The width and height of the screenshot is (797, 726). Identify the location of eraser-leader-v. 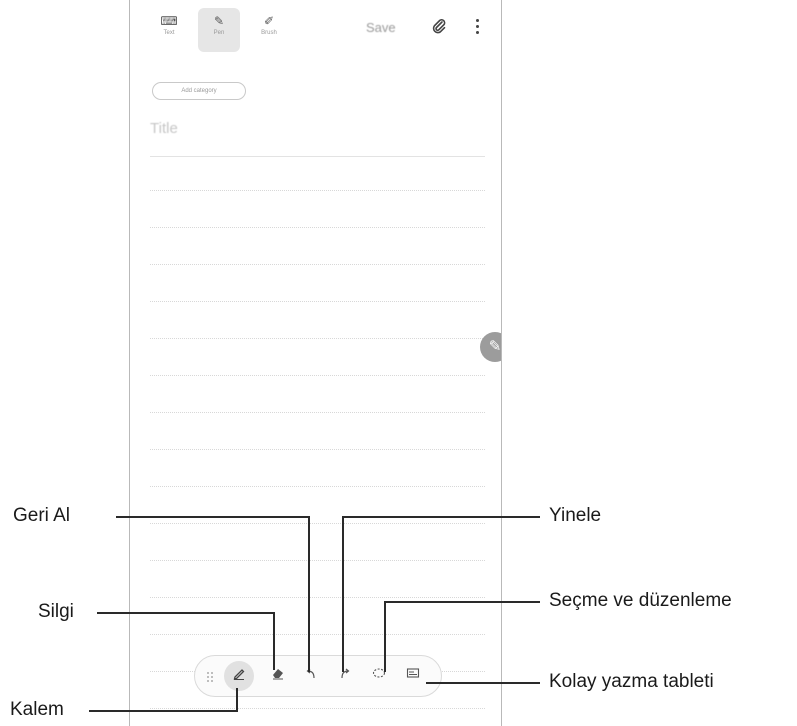
(274, 641).